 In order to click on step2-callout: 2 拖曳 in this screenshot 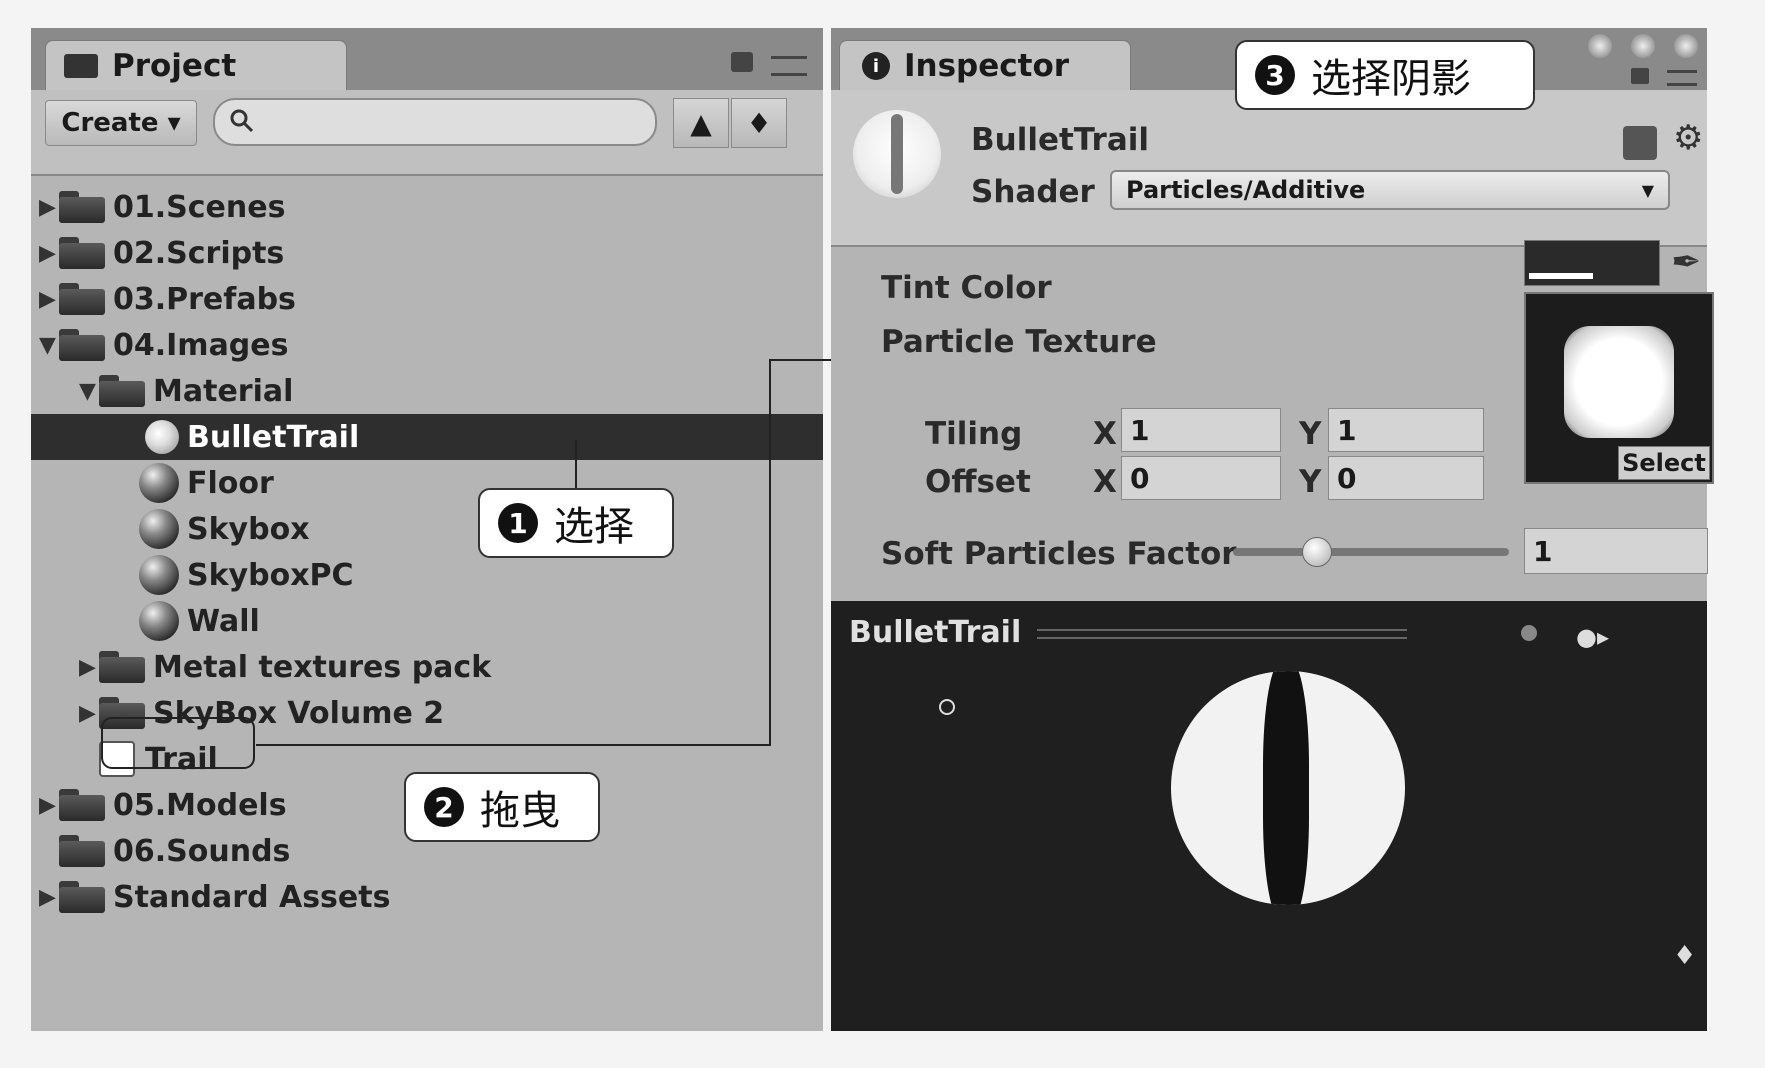, I will do `click(502, 807)`.